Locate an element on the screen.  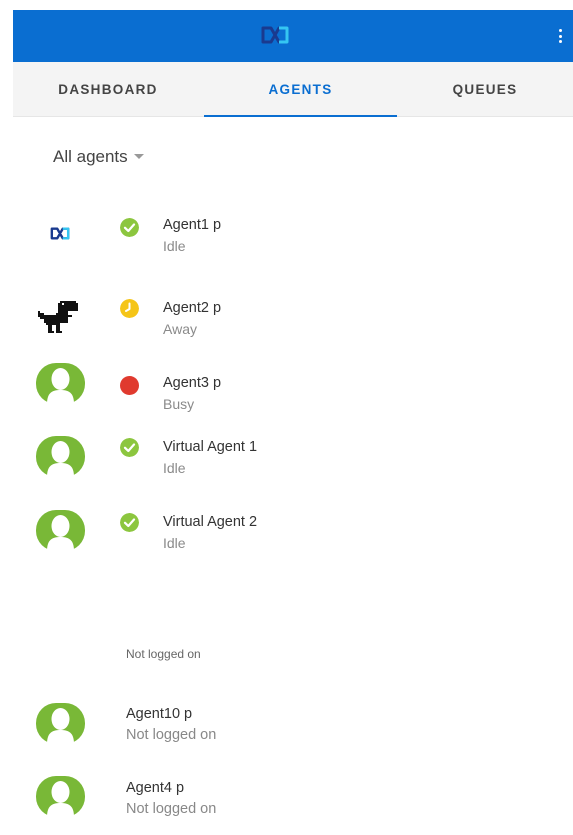
agent-row: Virtual Agent 2 Idle is located at coordinates (293, 540).